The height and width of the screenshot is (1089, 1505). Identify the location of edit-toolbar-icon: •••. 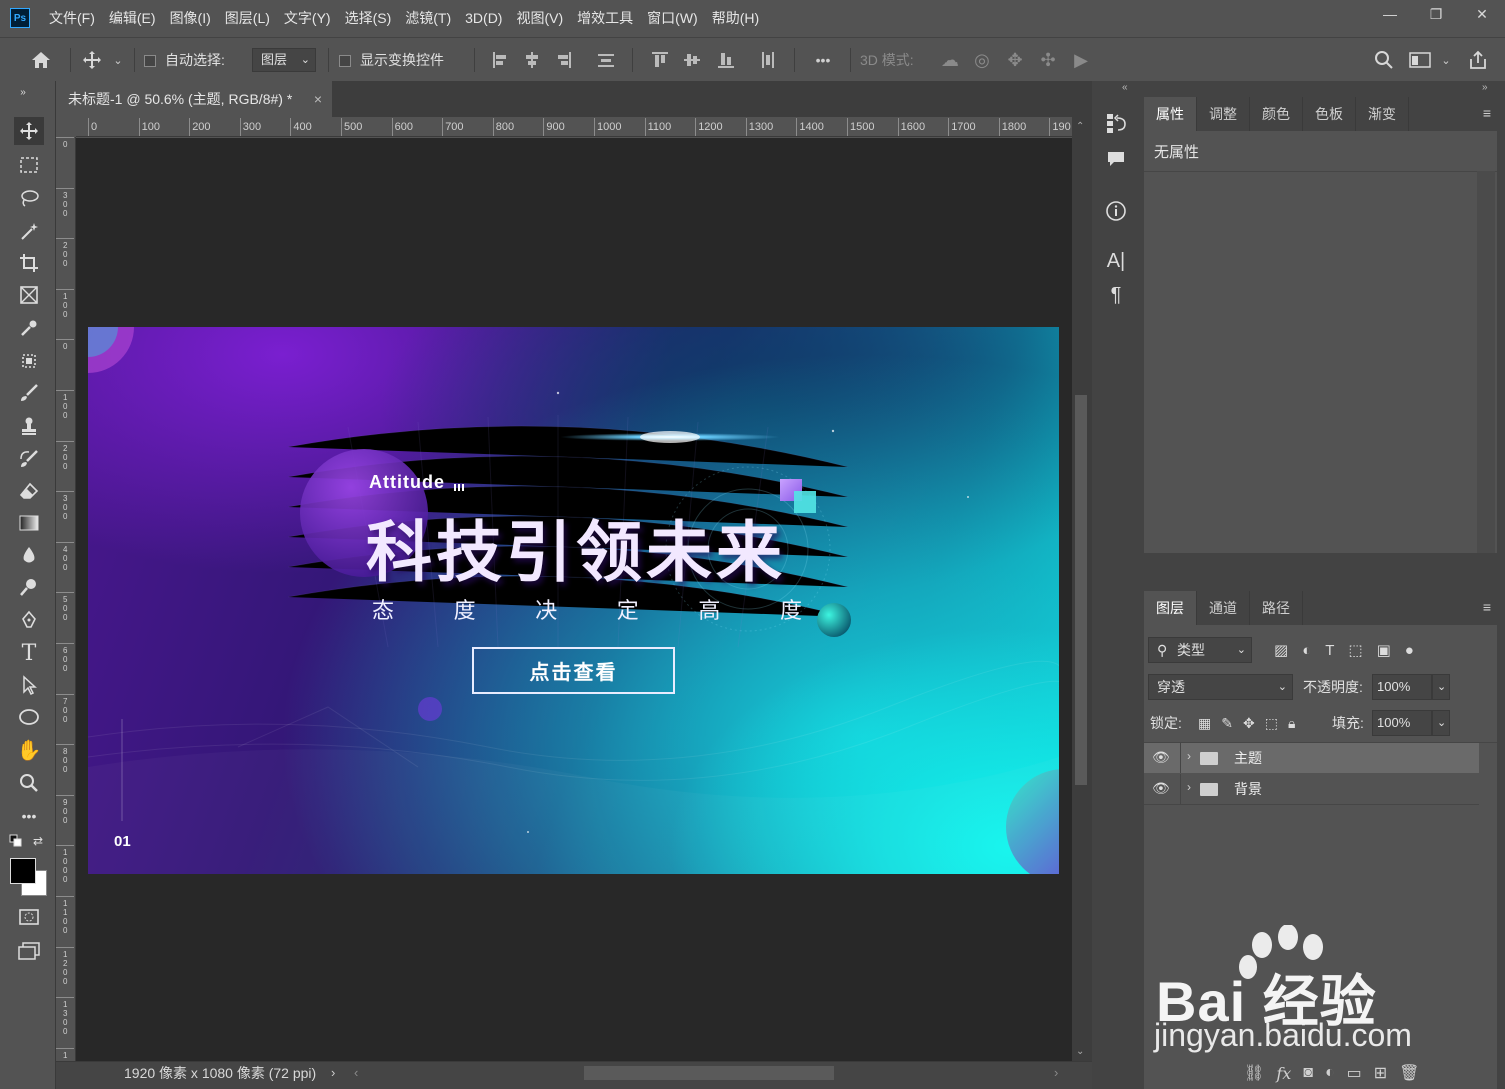
(29, 816).